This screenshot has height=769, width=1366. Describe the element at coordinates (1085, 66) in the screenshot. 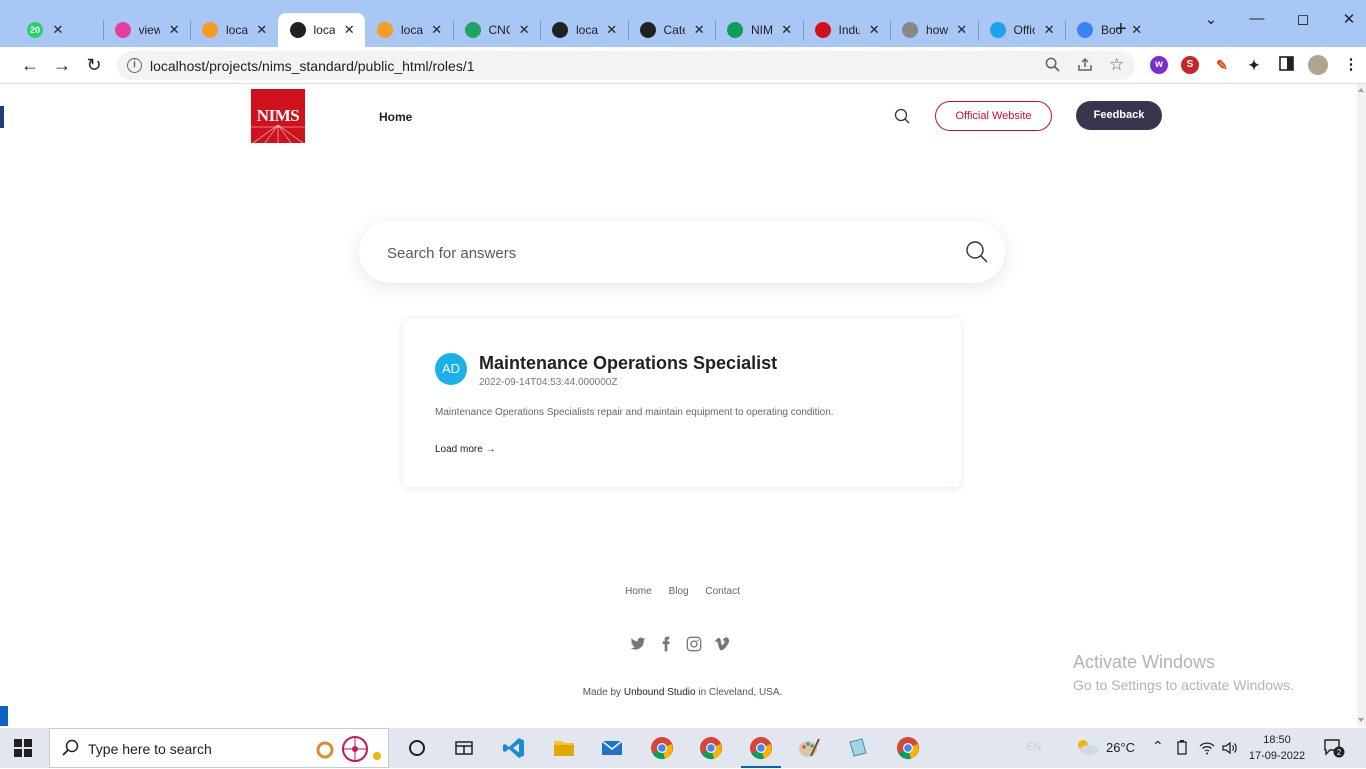

I see `share-icon` at that location.